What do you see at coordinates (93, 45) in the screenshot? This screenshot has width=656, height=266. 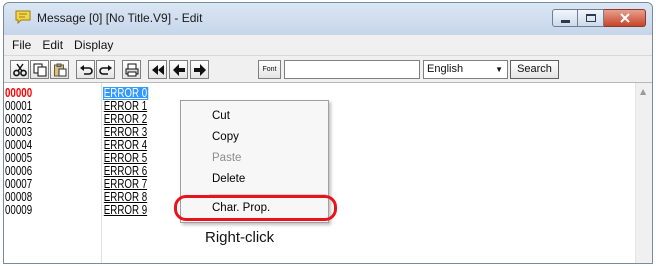 I see `menu-display: Display` at bounding box center [93, 45].